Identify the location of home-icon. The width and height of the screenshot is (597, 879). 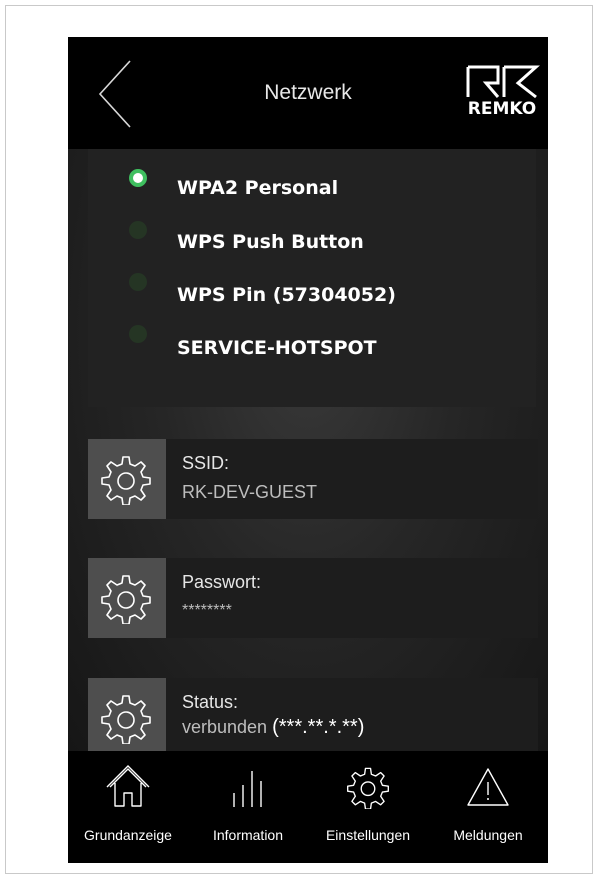
(128, 786).